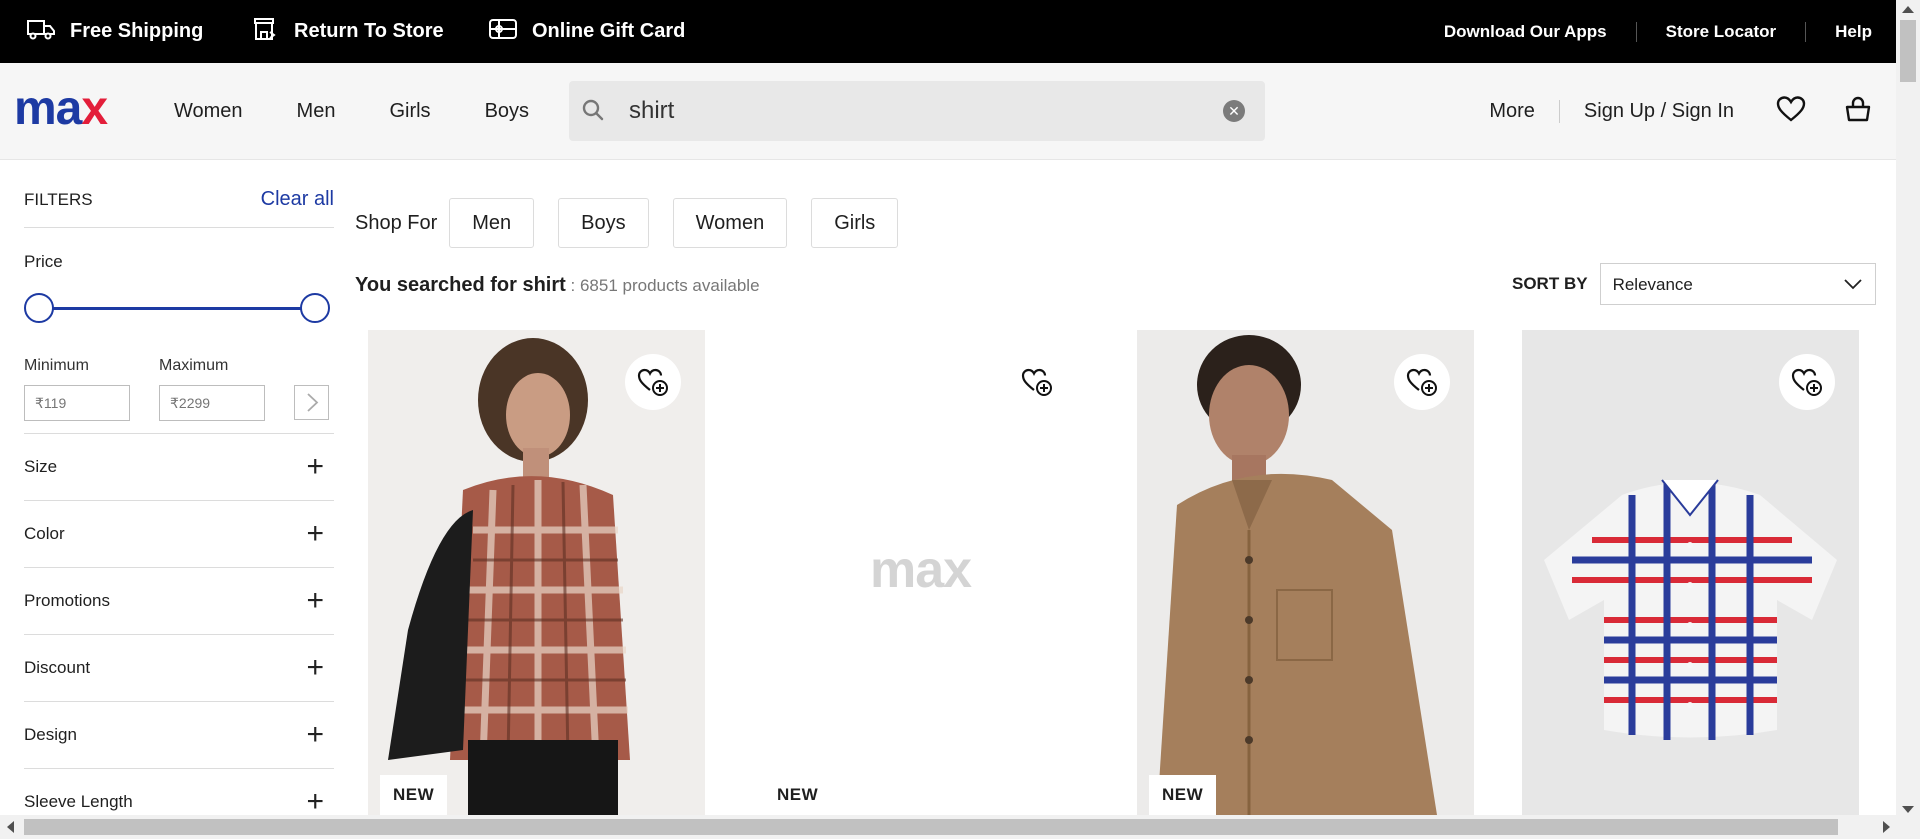  I want to click on filter-color: Color +, so click(179, 533).